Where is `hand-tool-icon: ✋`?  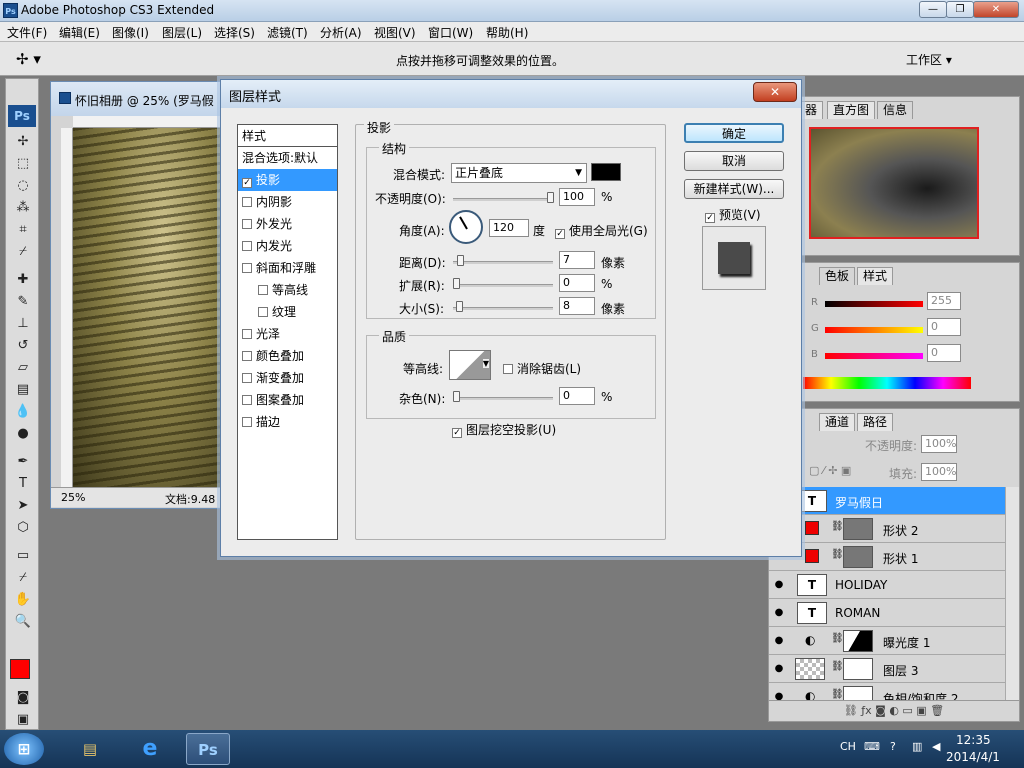
hand-tool-icon: ✋ is located at coordinates (23, 600).